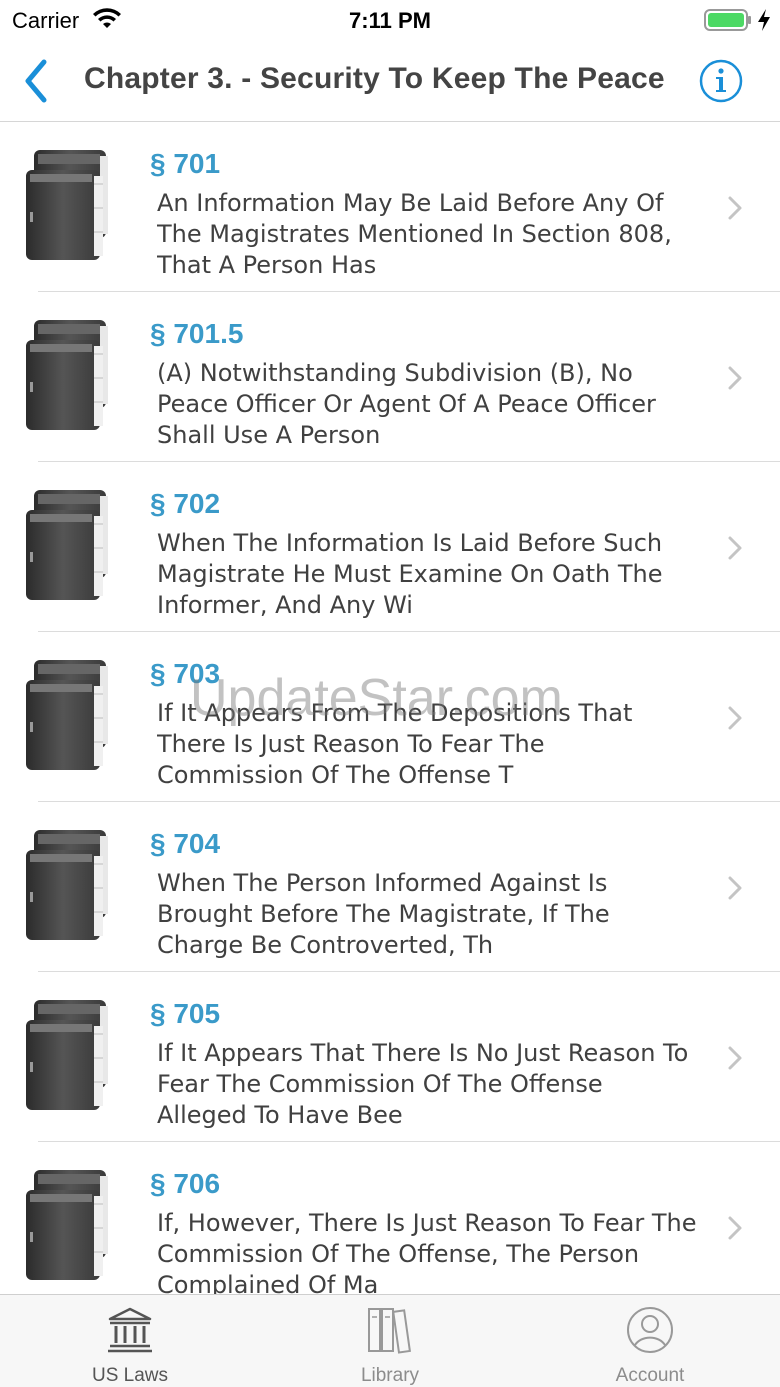  Describe the element at coordinates (374, 78) in the screenshot. I see `page-title: Chapter 3. - Security To Keep The Peace` at that location.